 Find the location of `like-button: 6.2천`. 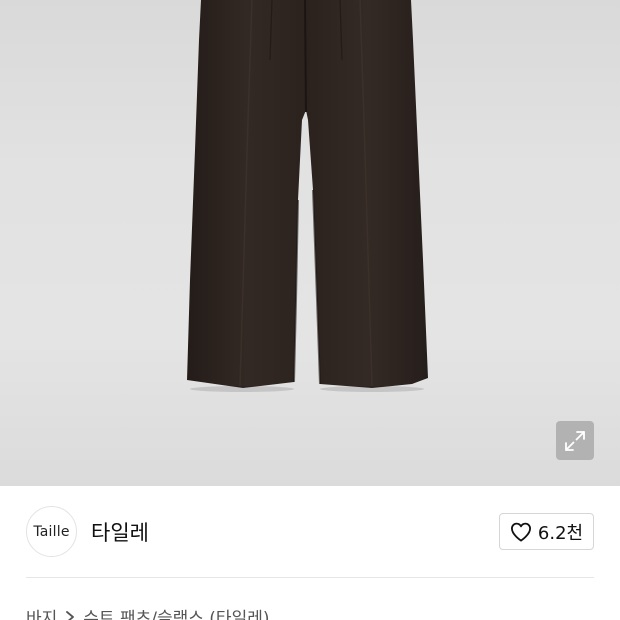

like-button: 6.2천 is located at coordinates (546, 531).